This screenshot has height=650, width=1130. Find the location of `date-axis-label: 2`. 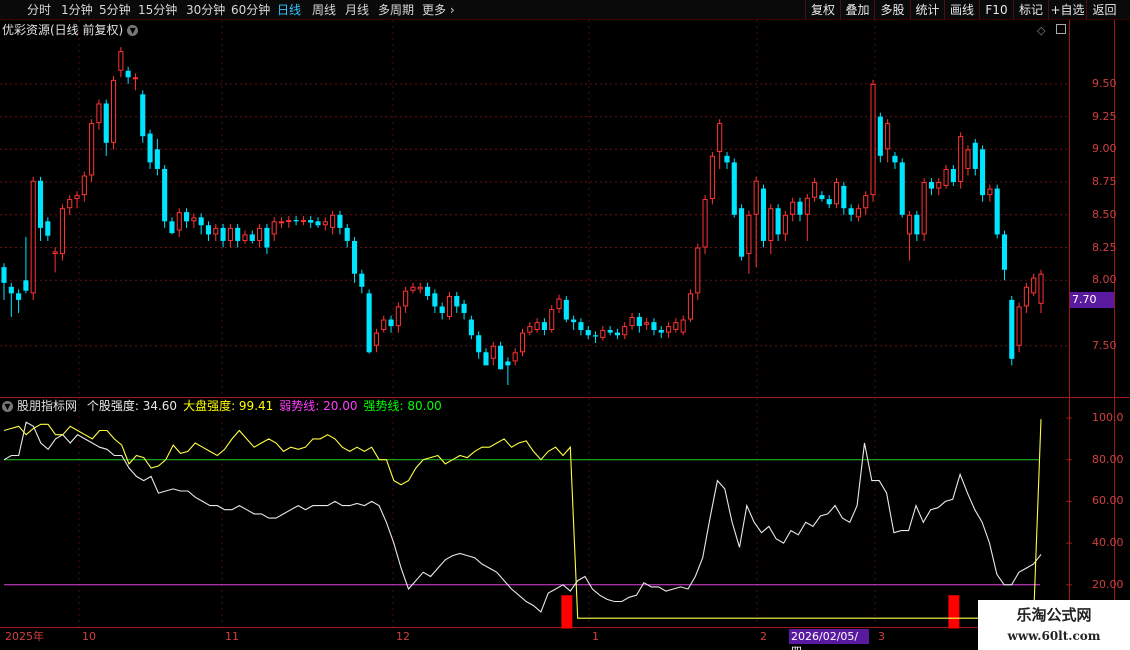

date-axis-label: 2 is located at coordinates (763, 636).